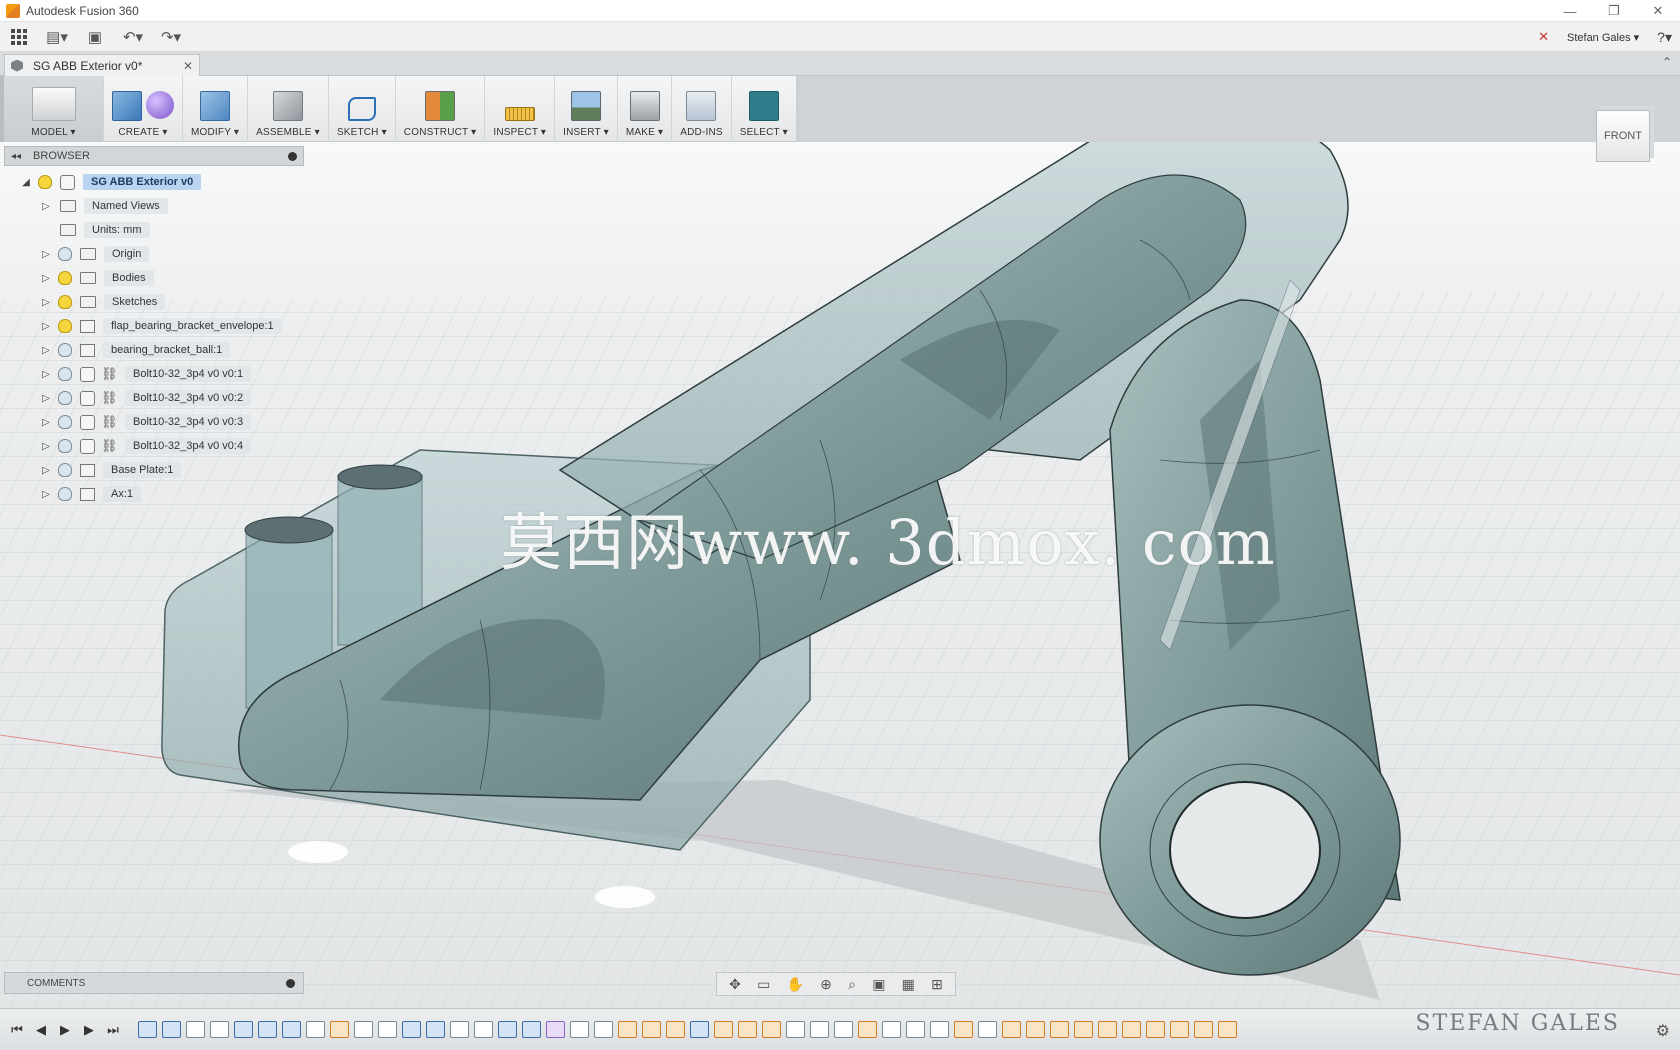  What do you see at coordinates (1614, 11) in the screenshot?
I see `restore-button: ❐` at bounding box center [1614, 11].